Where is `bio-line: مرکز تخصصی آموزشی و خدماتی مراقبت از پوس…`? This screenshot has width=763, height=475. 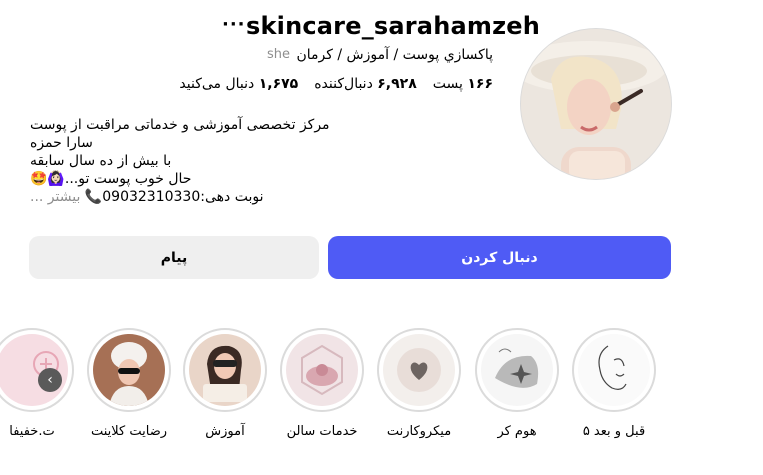
bio-line: مرکز تخصصی آموزشی و خدماتی مراقبت از پوس… is located at coordinates (180, 125).